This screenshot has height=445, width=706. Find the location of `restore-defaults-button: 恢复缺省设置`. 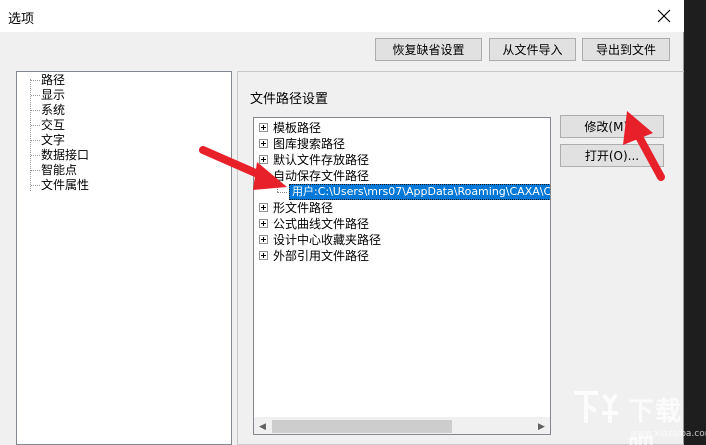

restore-defaults-button: 恢复缺省设置 is located at coordinates (428, 49).